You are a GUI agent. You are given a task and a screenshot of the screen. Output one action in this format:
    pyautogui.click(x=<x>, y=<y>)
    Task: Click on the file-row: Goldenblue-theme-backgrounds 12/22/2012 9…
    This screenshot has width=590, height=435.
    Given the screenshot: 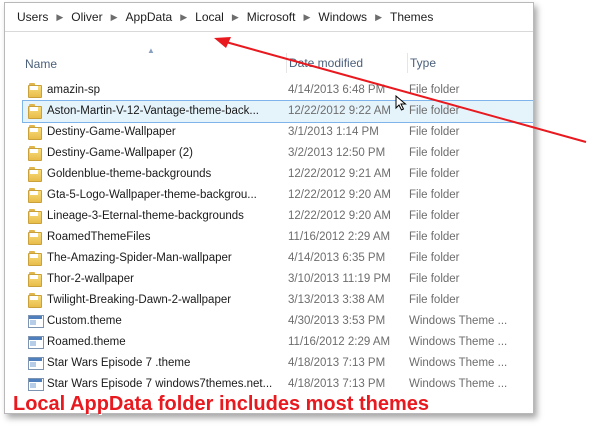 What is the action you would take?
    pyautogui.click(x=269, y=174)
    